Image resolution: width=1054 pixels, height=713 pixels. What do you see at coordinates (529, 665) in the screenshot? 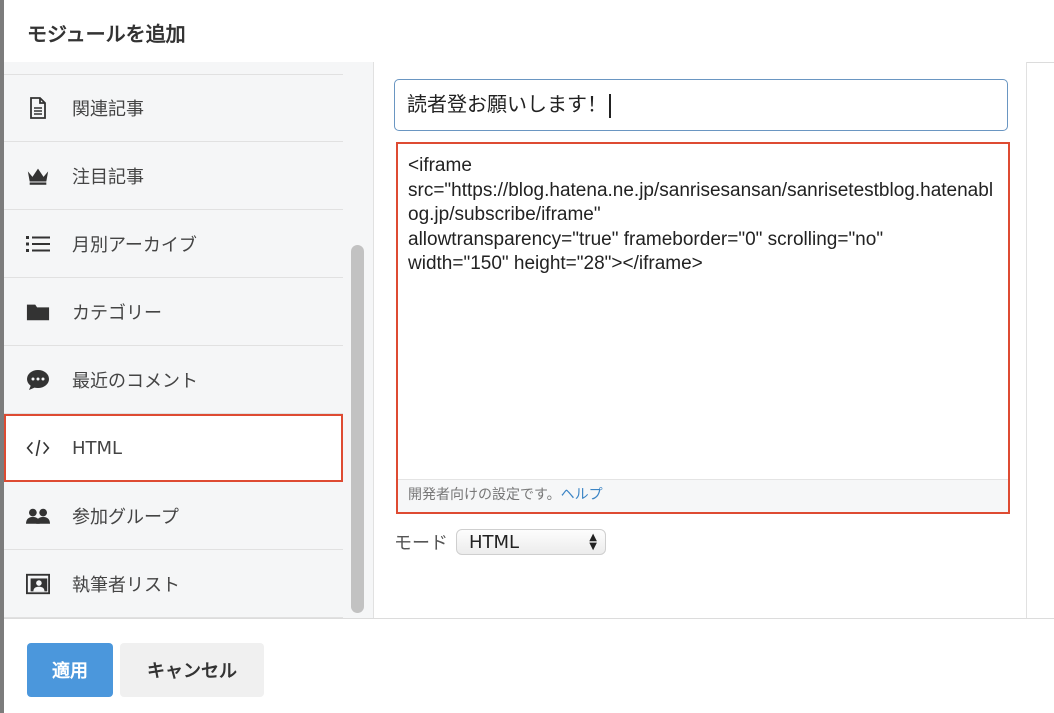
I see `dialog-footer: 適用 キャンセル` at bounding box center [529, 665].